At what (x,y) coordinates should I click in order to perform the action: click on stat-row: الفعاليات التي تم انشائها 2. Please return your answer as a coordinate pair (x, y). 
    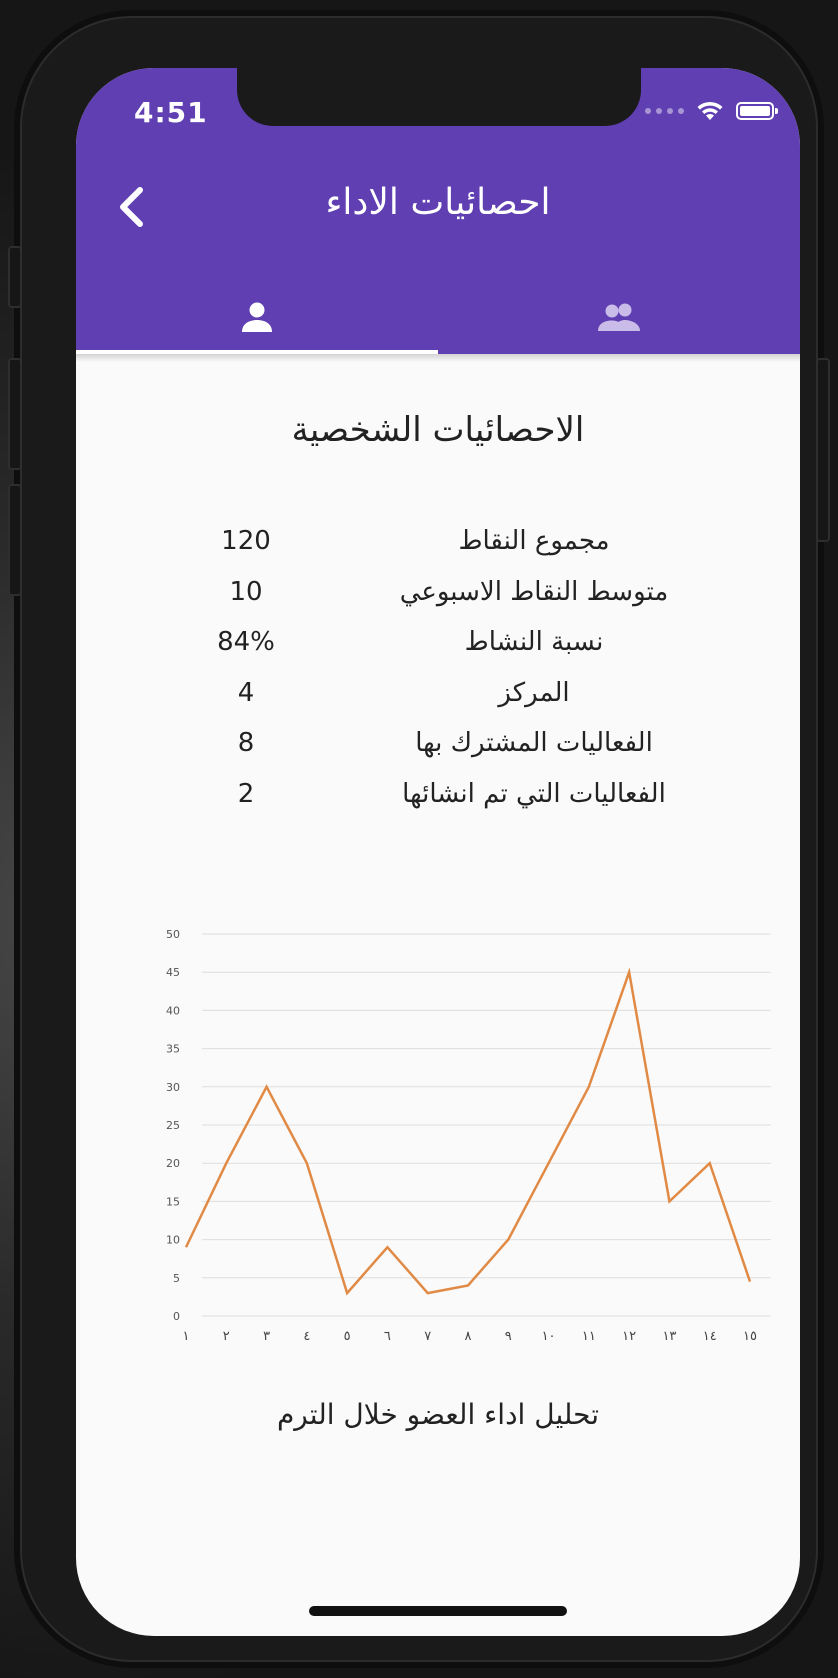
    Looking at the image, I should click on (438, 804).